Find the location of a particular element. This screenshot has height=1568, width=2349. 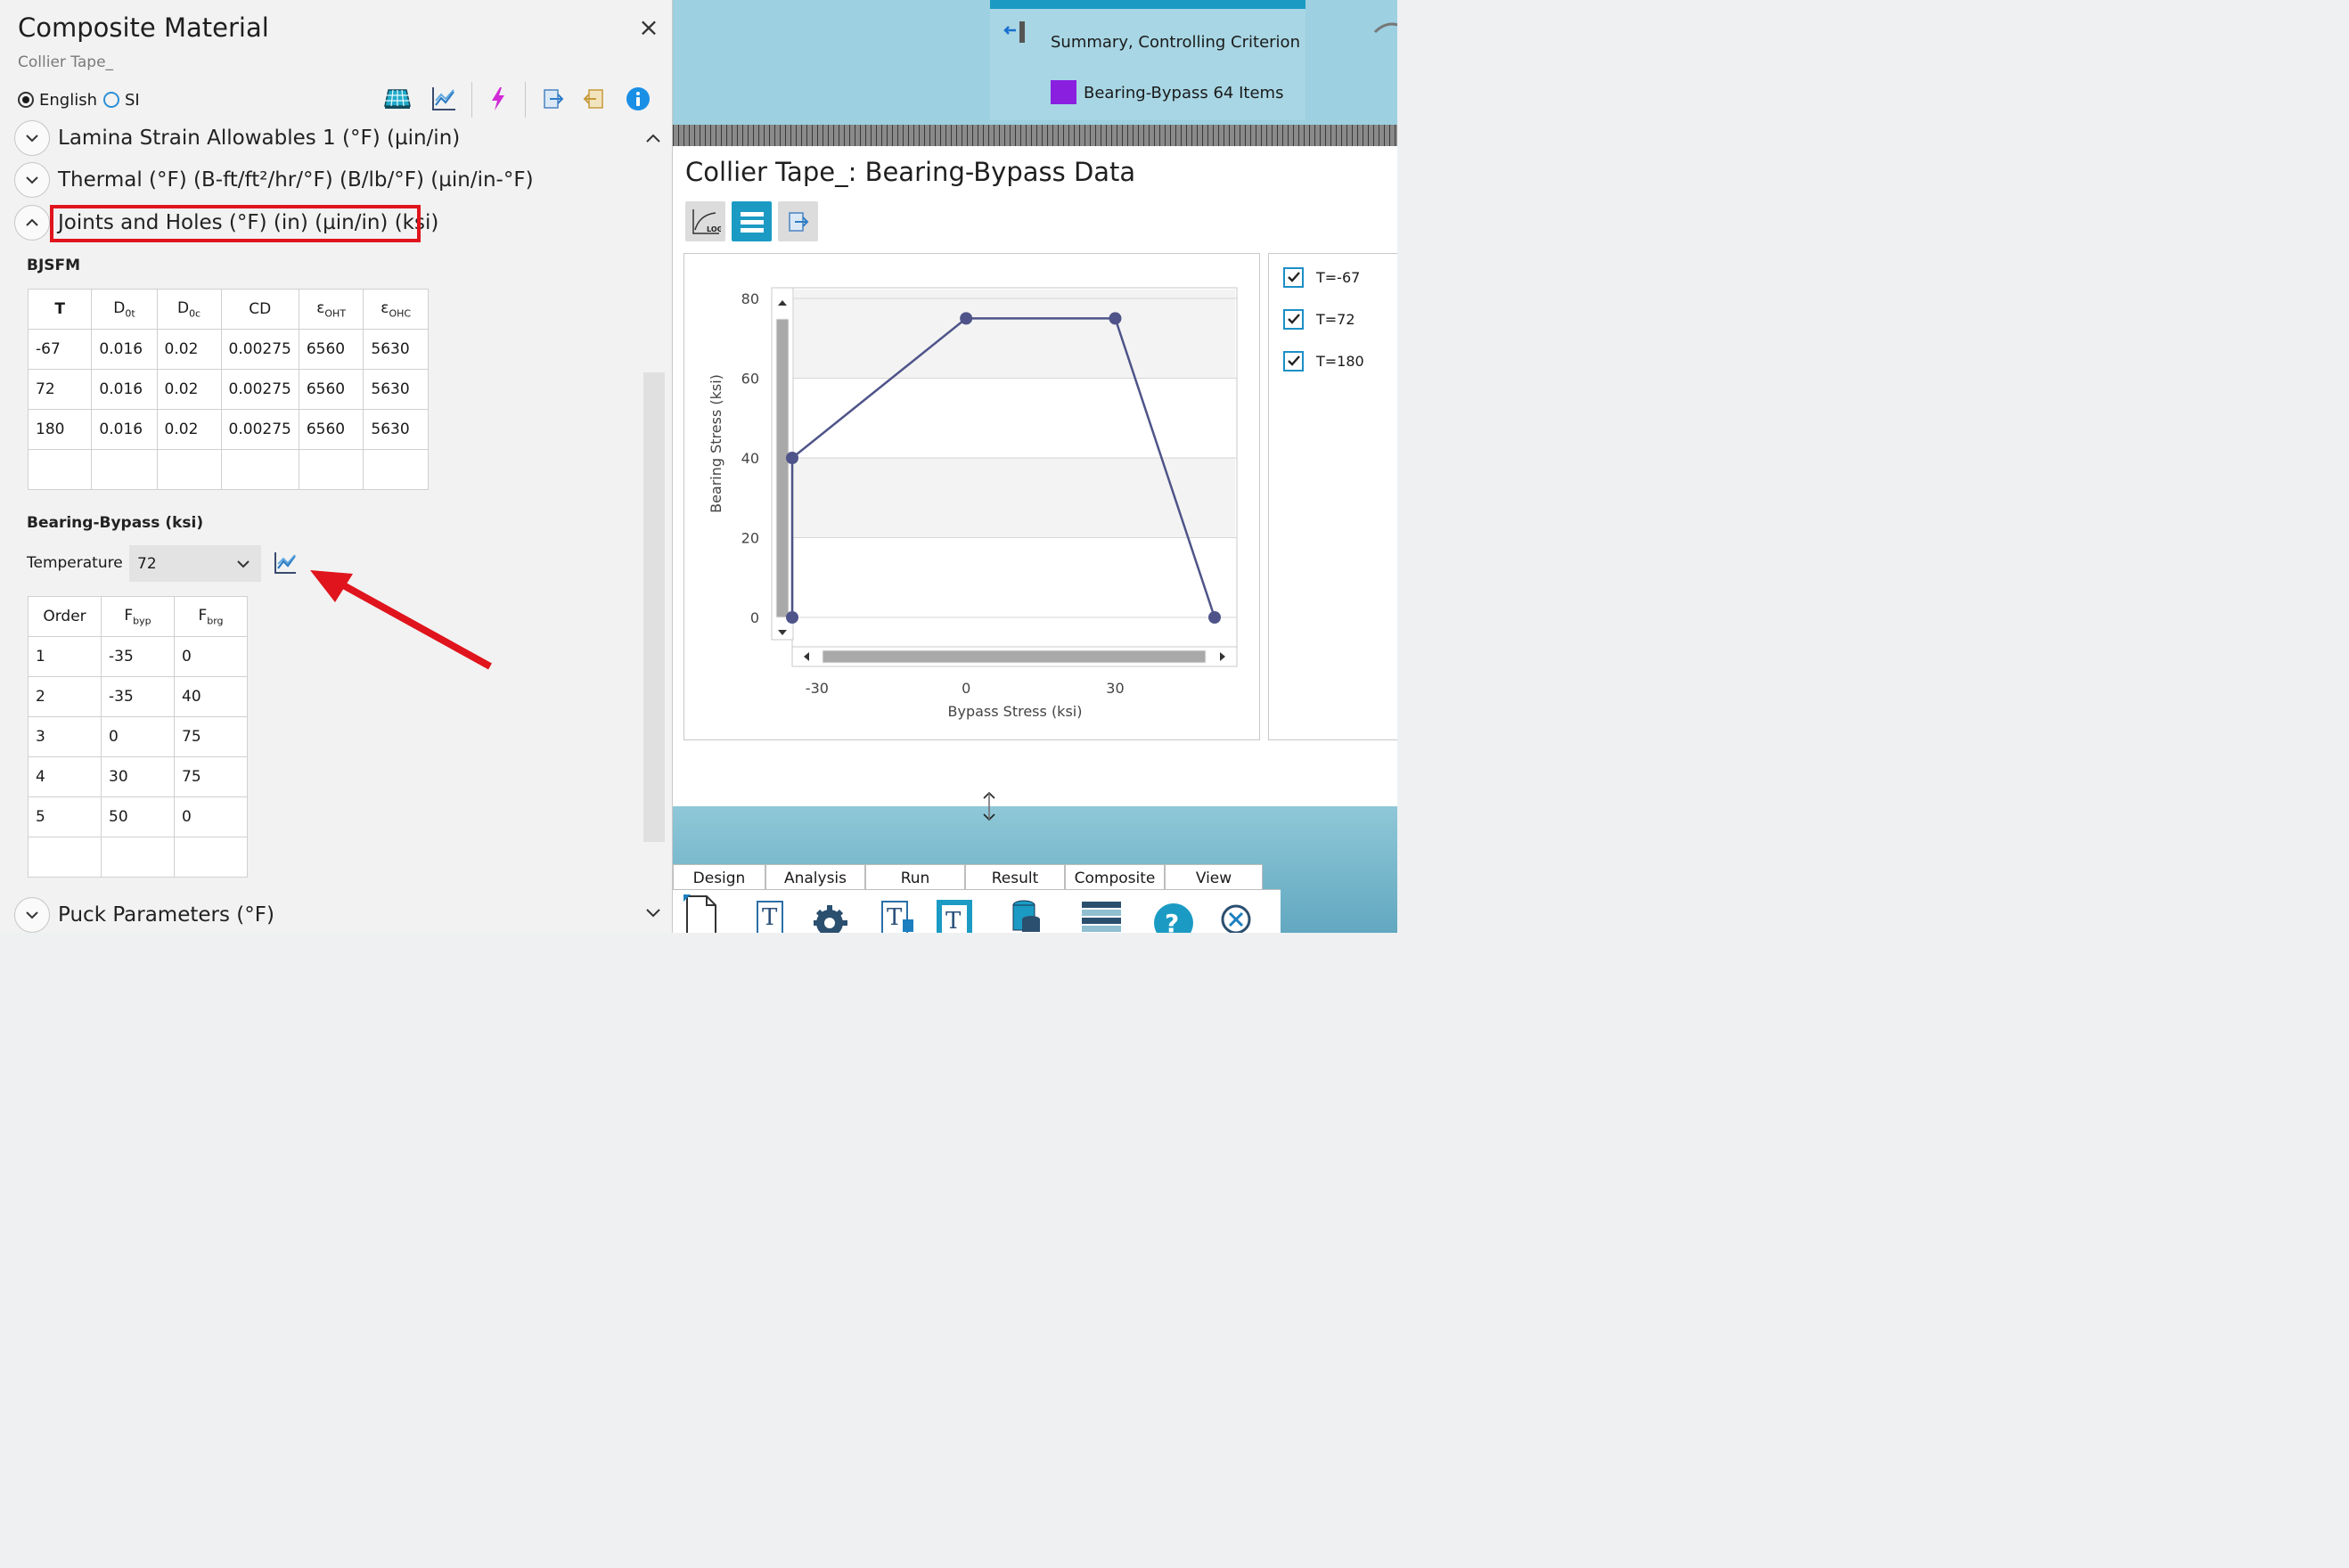

table-cell: -67 is located at coordinates (60, 349).